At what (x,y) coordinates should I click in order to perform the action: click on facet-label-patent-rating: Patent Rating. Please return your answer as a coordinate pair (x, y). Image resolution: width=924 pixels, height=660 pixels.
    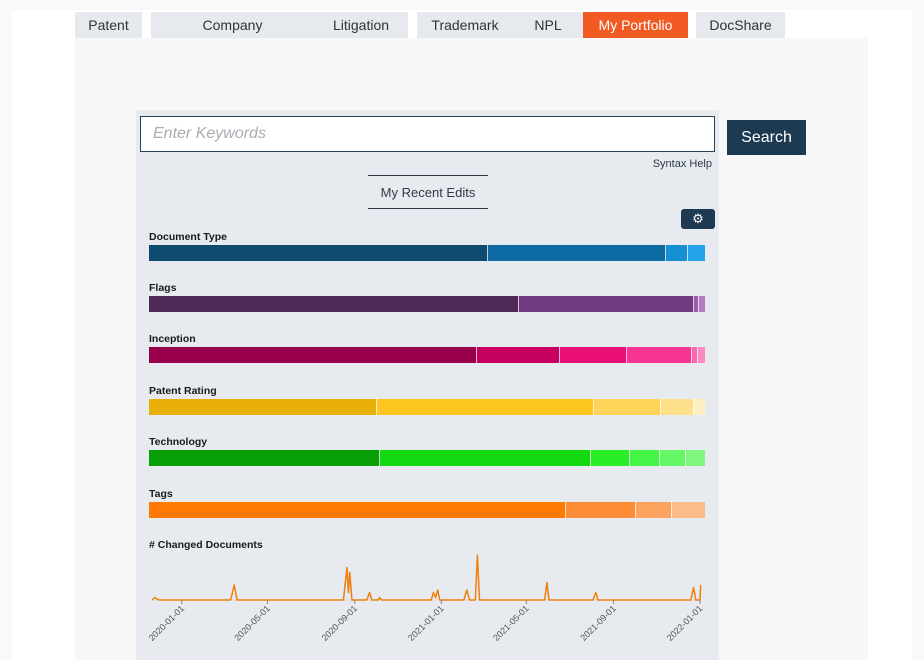
    Looking at the image, I should click on (183, 391).